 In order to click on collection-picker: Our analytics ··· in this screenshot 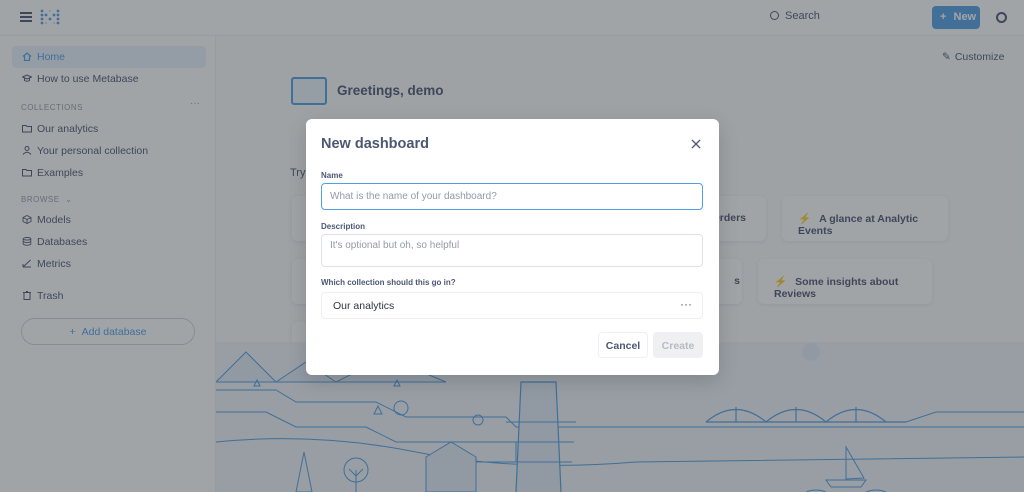, I will do `click(512, 305)`.